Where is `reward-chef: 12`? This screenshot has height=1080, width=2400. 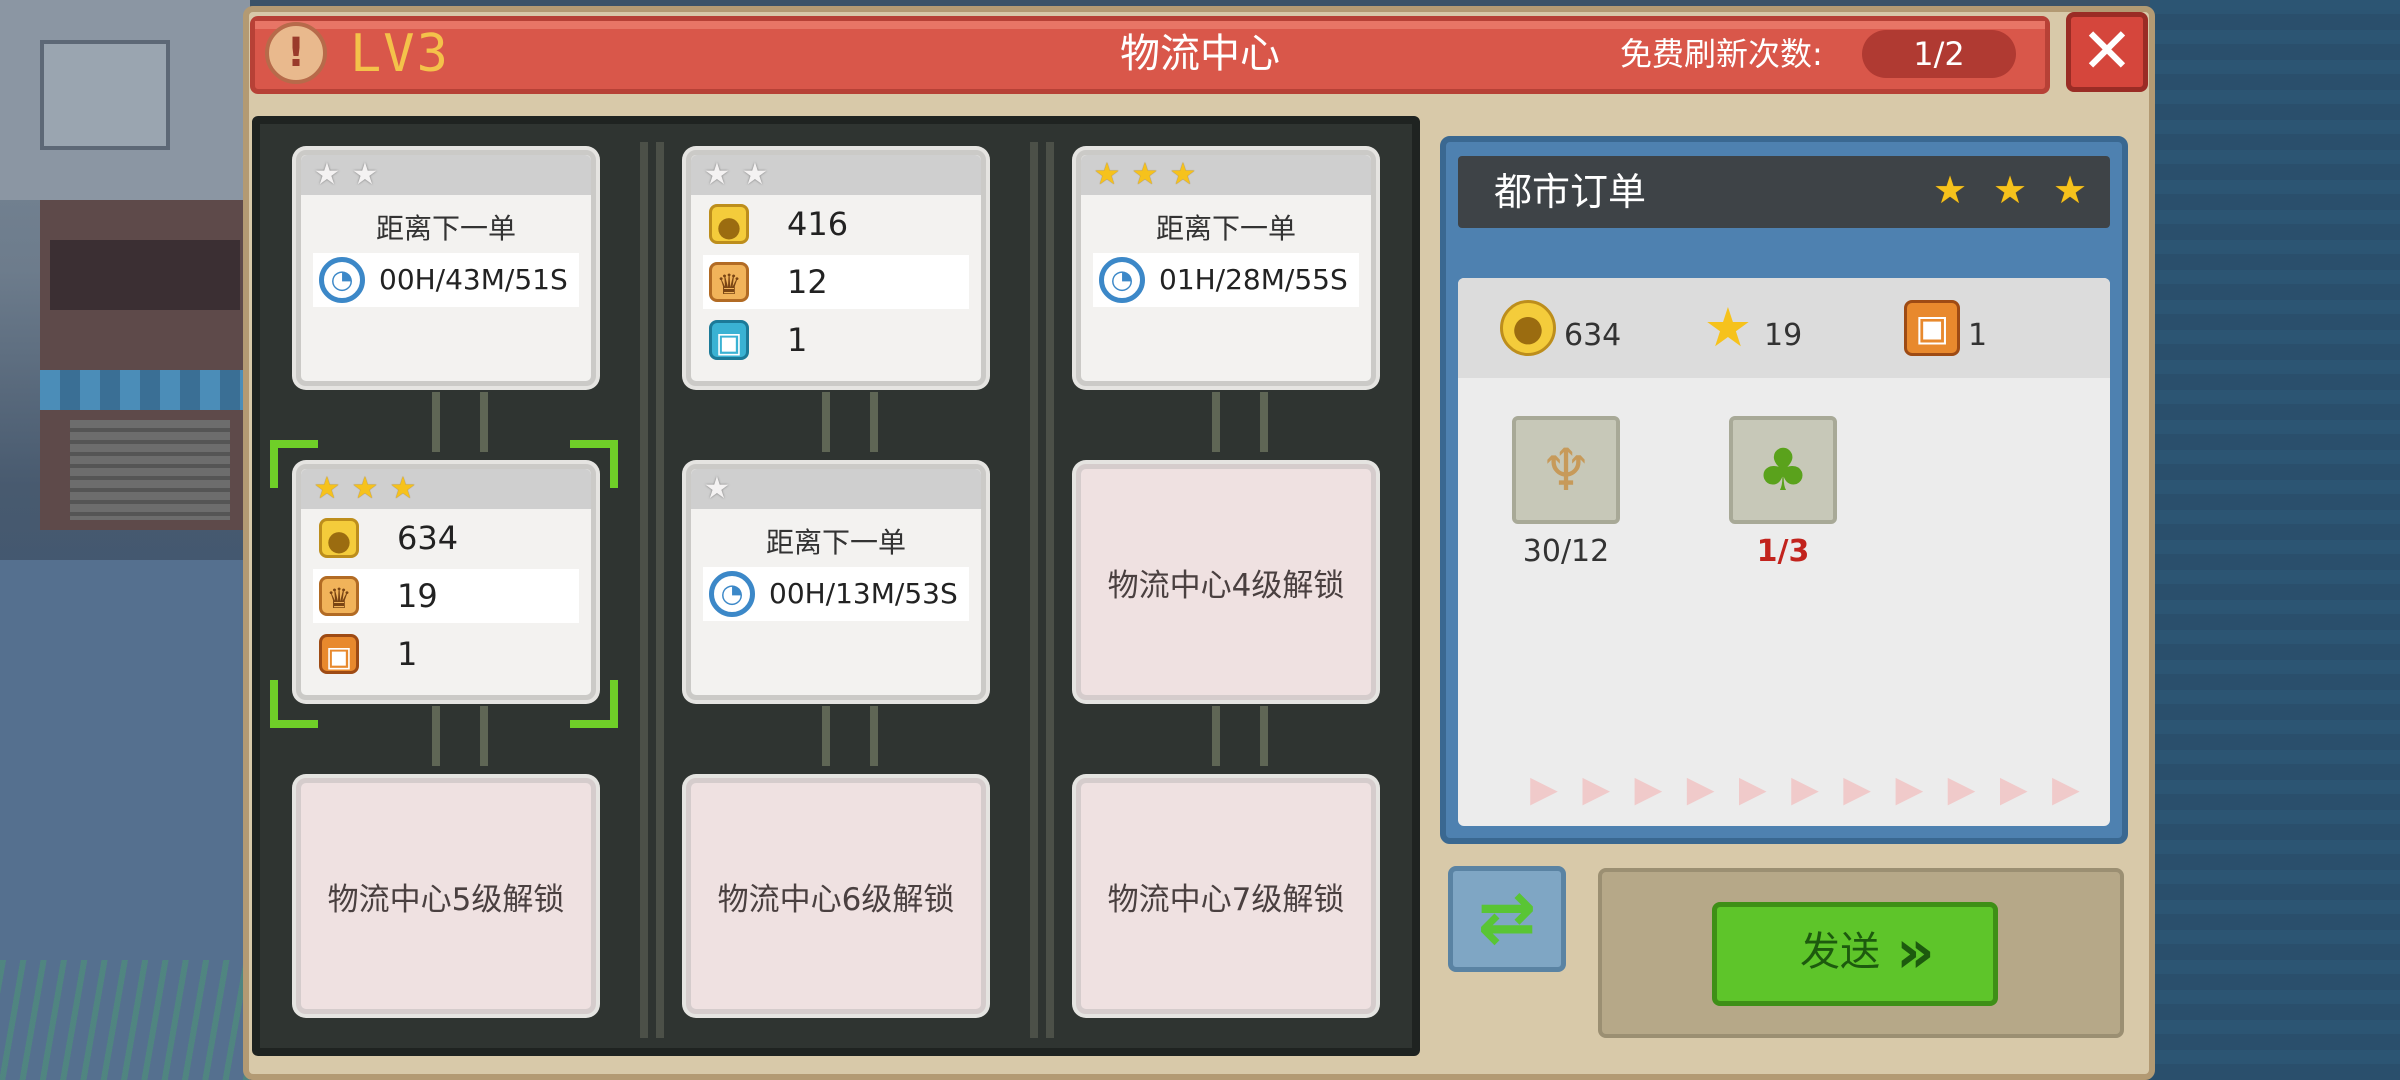 reward-chef: 12 is located at coordinates (807, 282).